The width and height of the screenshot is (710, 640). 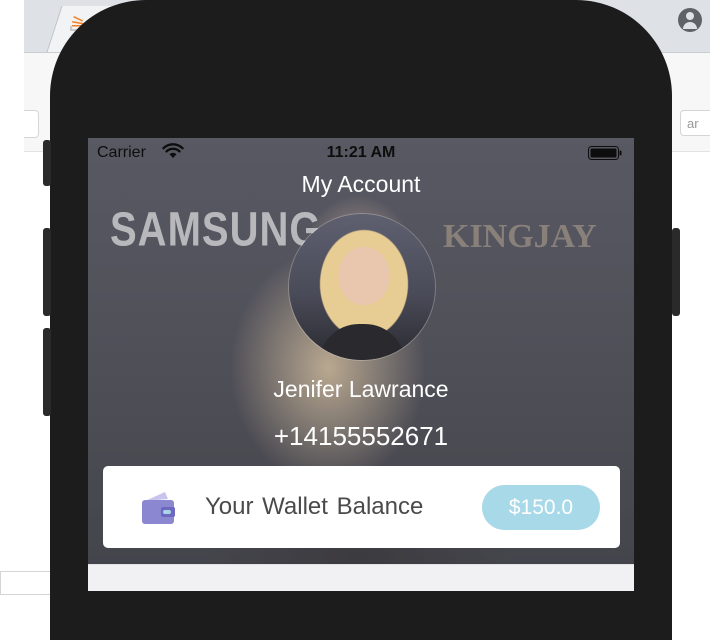 I want to click on avatar, so click(x=362, y=287).